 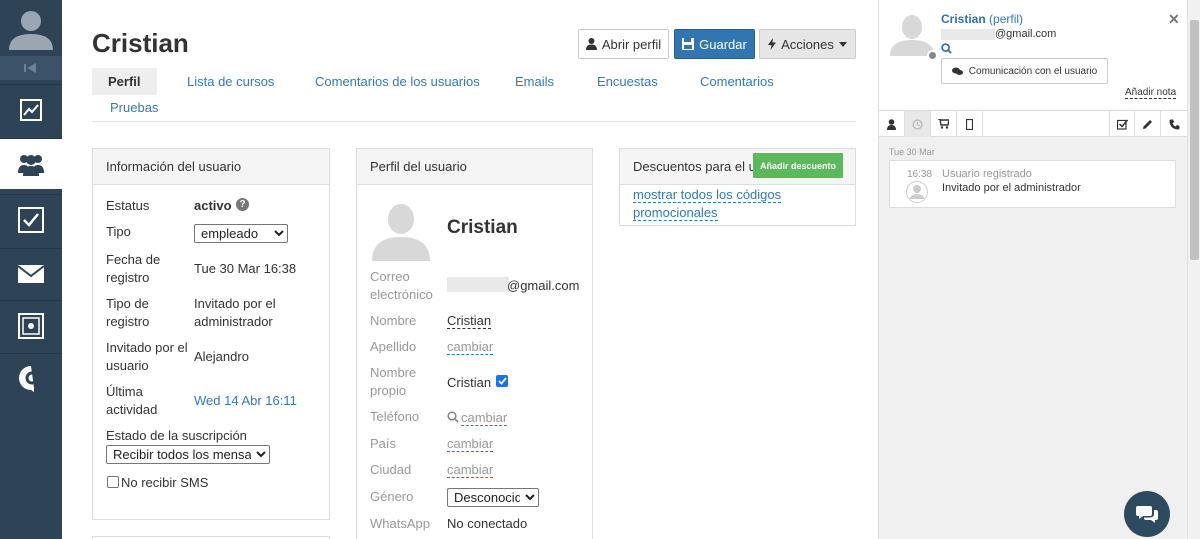 I want to click on mobile-icon, so click(x=969, y=124).